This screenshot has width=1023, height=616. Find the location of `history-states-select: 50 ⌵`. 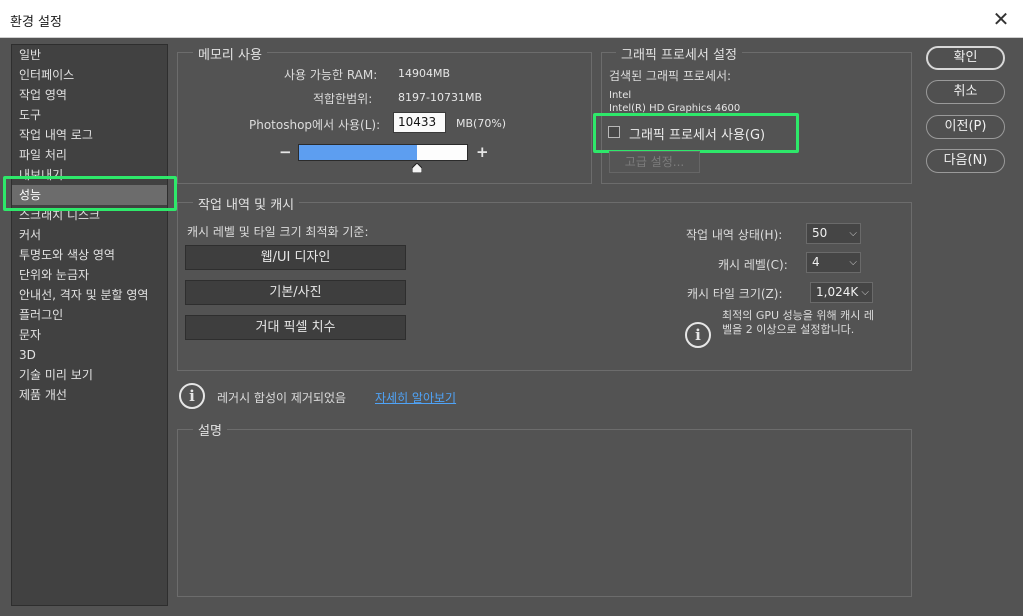

history-states-select: 50 ⌵ is located at coordinates (833, 233).